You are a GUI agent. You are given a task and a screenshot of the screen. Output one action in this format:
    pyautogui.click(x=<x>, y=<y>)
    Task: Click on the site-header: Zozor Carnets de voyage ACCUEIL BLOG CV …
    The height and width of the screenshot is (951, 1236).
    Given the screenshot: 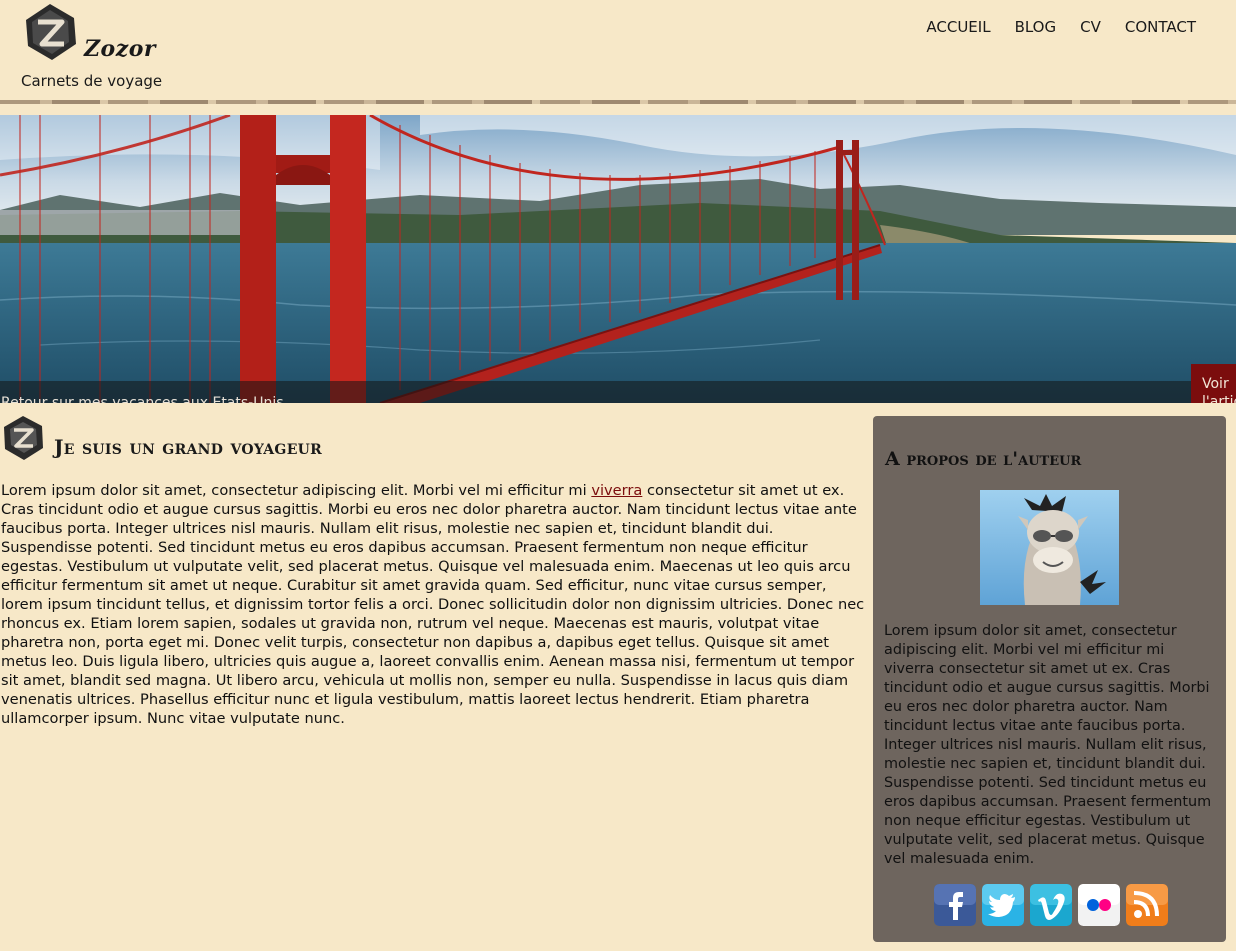 What is the action you would take?
    pyautogui.click(x=618, y=57)
    